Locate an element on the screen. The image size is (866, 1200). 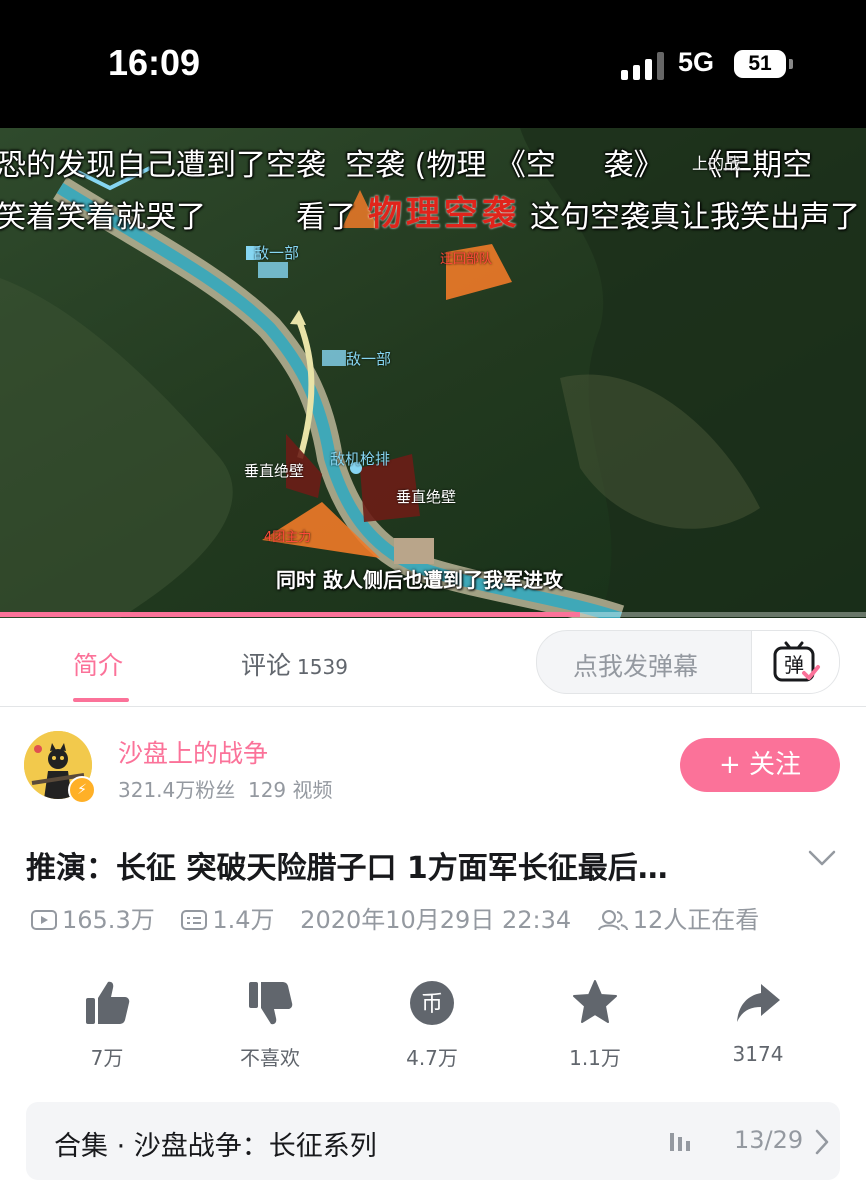
signal-icon is located at coordinates (643, 66).